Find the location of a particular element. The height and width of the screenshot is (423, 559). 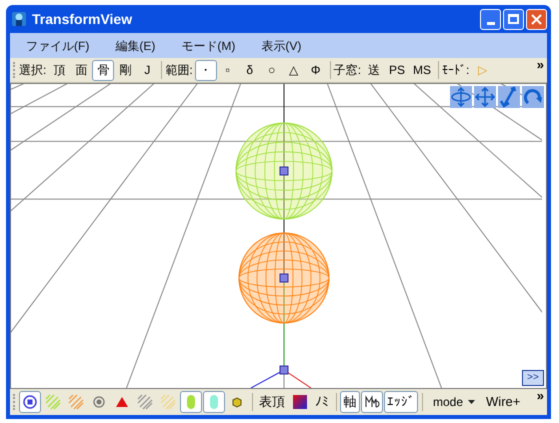

close-button is located at coordinates (536, 19).